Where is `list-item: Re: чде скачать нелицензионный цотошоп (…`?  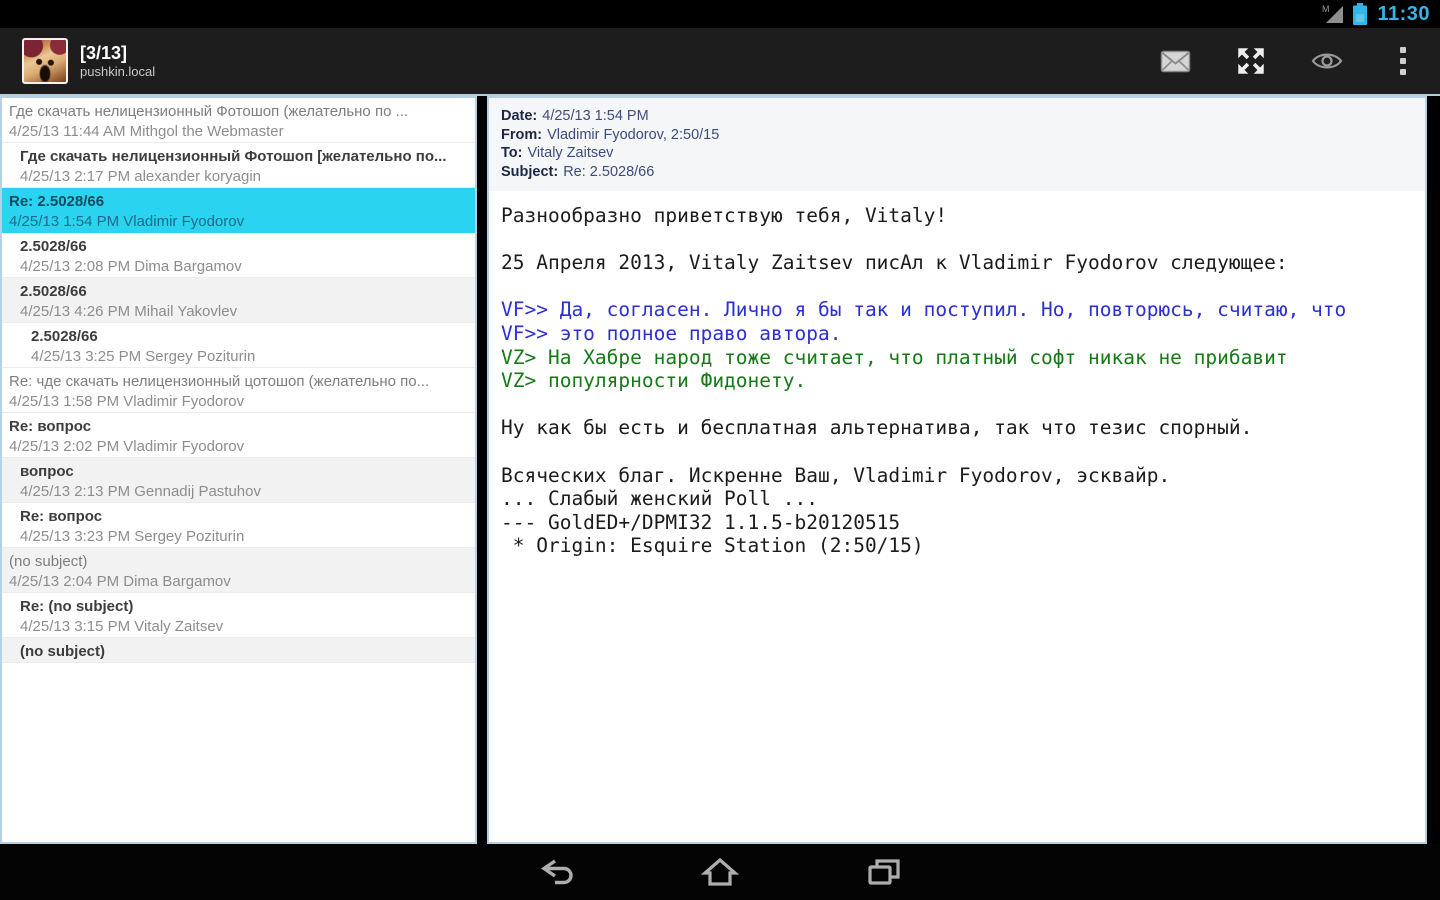
list-item: Re: чде скачать нелицензионный цотошоп (… is located at coordinates (238, 390).